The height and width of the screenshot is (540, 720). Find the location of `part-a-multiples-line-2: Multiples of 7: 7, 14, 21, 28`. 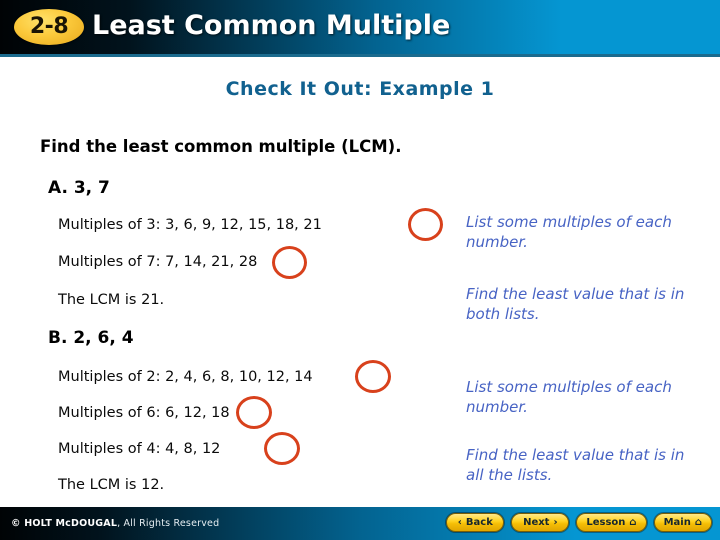

part-a-multiples-line-2: Multiples of 7: 7, 14, 21, 28 is located at coordinates (158, 262).